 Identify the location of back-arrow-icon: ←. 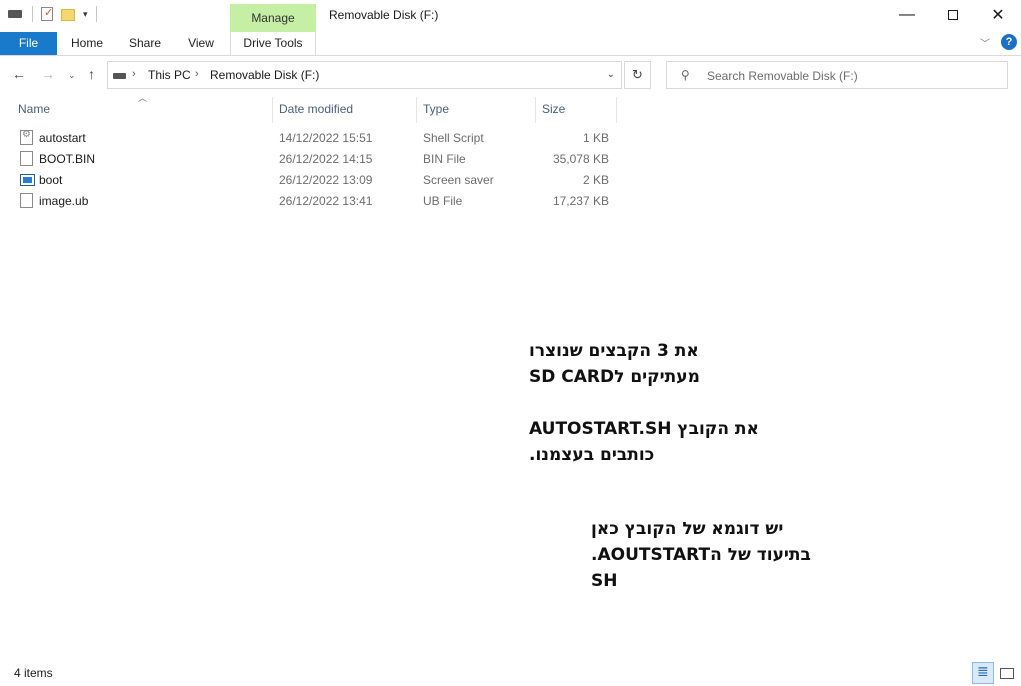
(19, 74).